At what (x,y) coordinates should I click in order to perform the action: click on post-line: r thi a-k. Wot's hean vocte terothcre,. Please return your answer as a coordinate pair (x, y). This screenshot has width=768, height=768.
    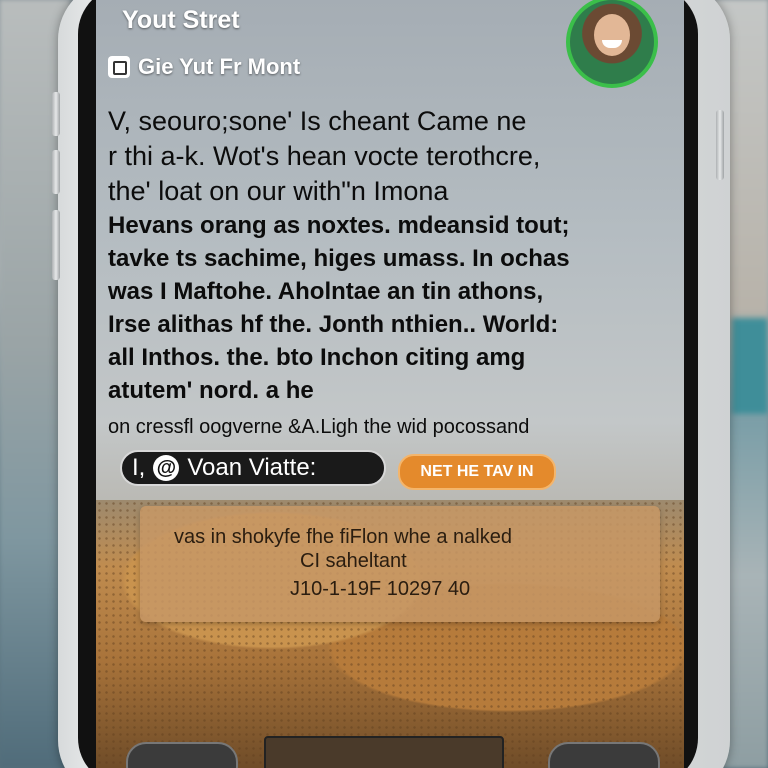
    Looking at the image, I should click on (324, 156).